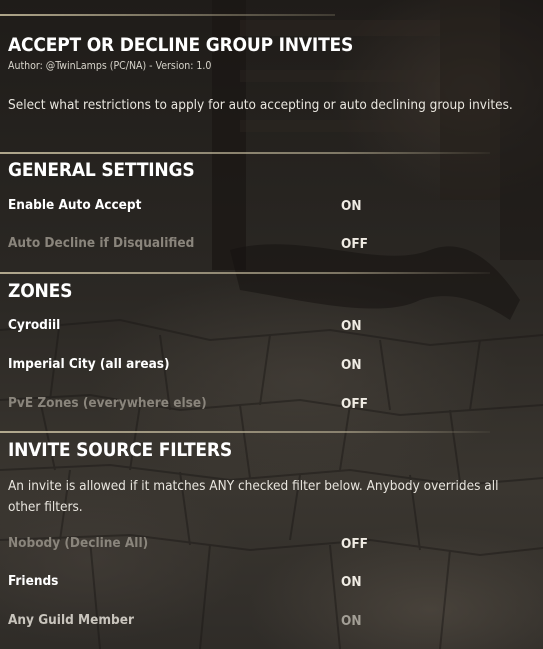  I want to click on setting-label: Friends, so click(33, 581).